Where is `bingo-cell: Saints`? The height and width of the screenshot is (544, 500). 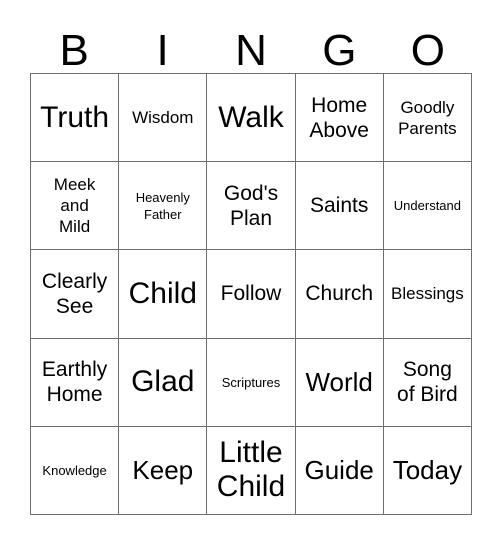 bingo-cell: Saints is located at coordinates (339, 206).